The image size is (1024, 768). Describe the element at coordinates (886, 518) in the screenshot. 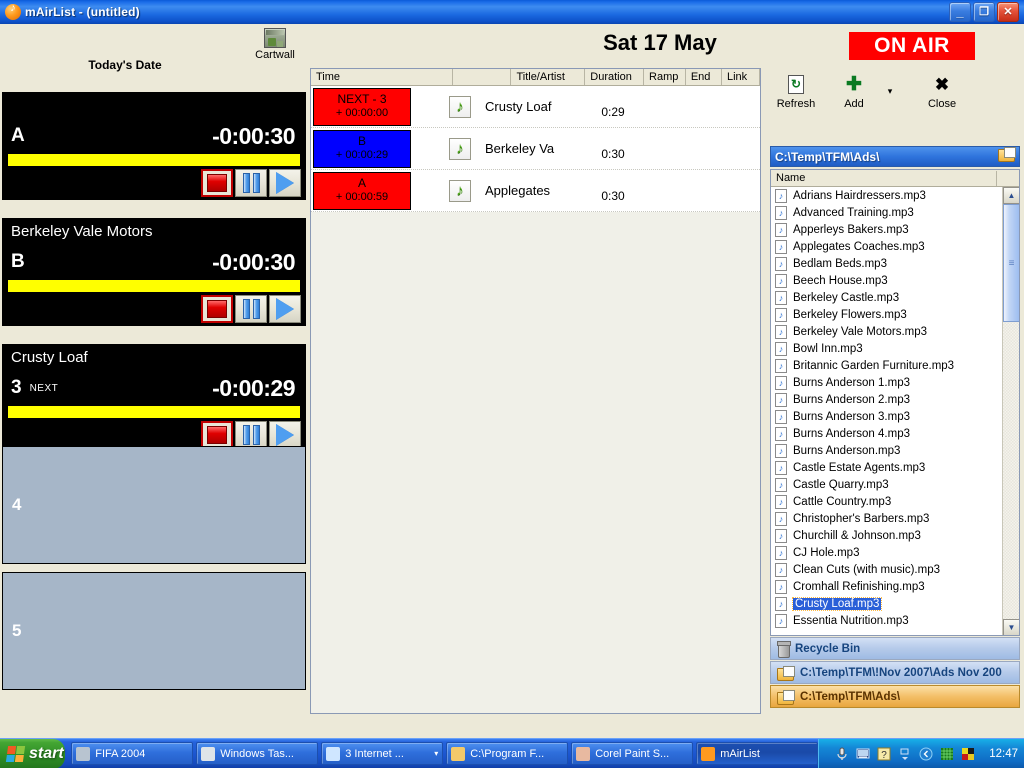

I see `list-item: Christopher's Barbers.mp3` at that location.